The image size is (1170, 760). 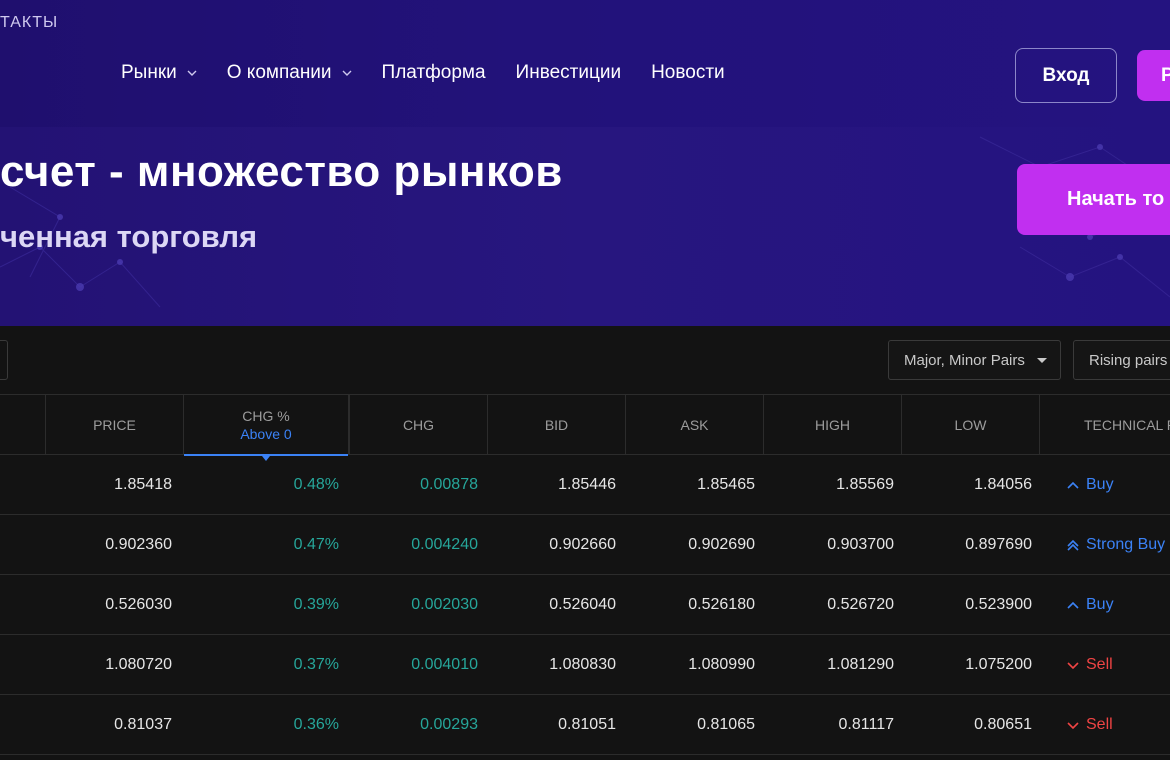 I want to click on pairs-filter-select: Major, Minor Pairs, so click(x=974, y=360).